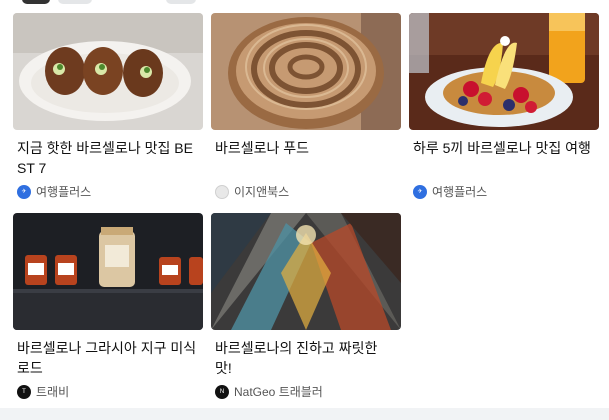  I want to click on card-source: N NatGeo 트래블러, so click(269, 391).